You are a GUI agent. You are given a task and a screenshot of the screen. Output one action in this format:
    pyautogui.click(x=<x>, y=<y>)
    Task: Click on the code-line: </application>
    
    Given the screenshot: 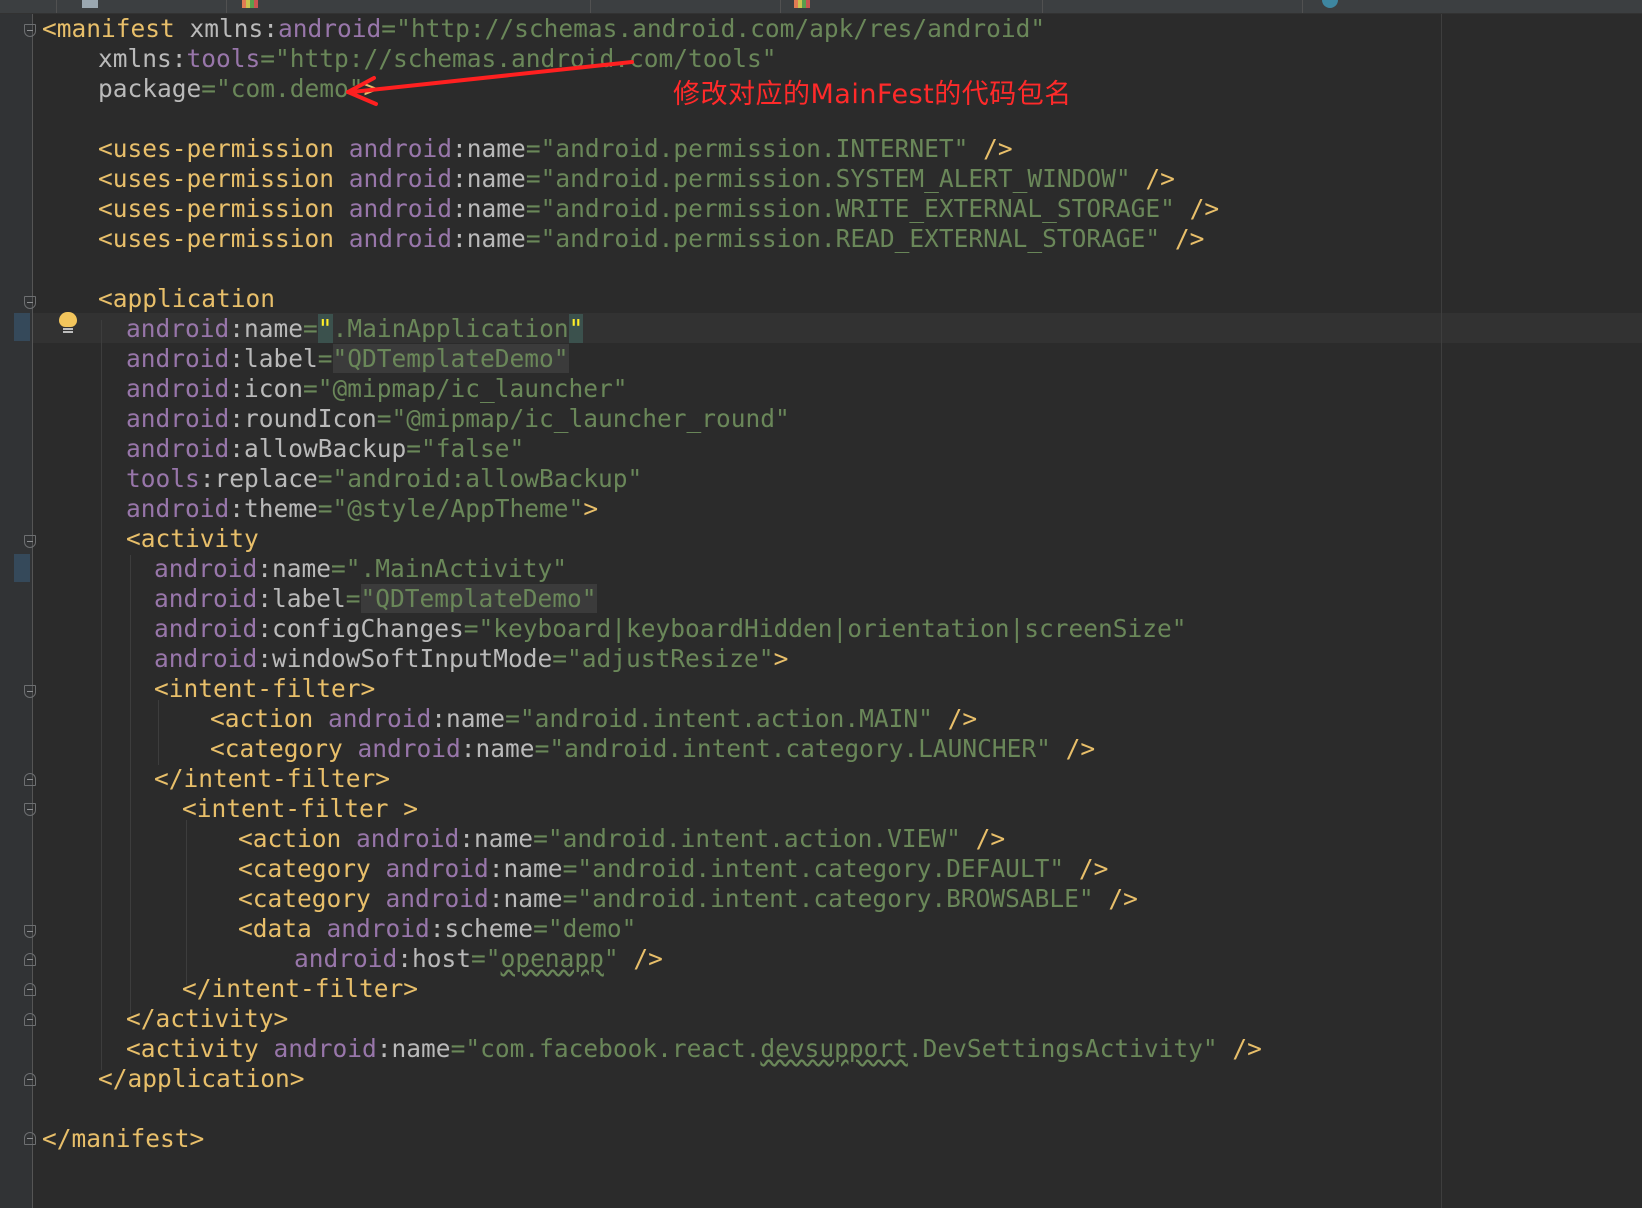 What is the action you would take?
    pyautogui.click(x=201, y=1078)
    